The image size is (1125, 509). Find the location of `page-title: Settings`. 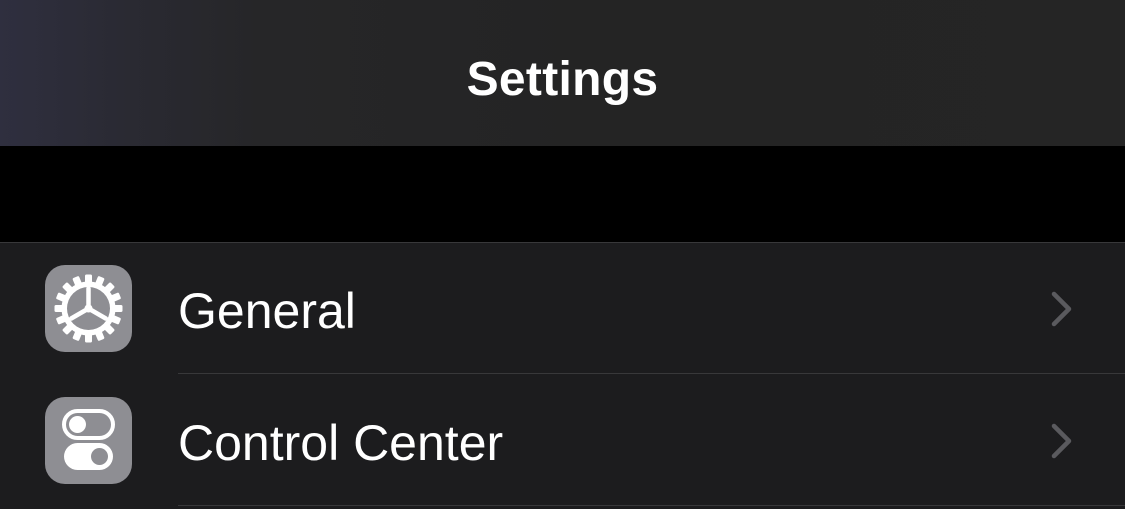

page-title: Settings is located at coordinates (562, 79).